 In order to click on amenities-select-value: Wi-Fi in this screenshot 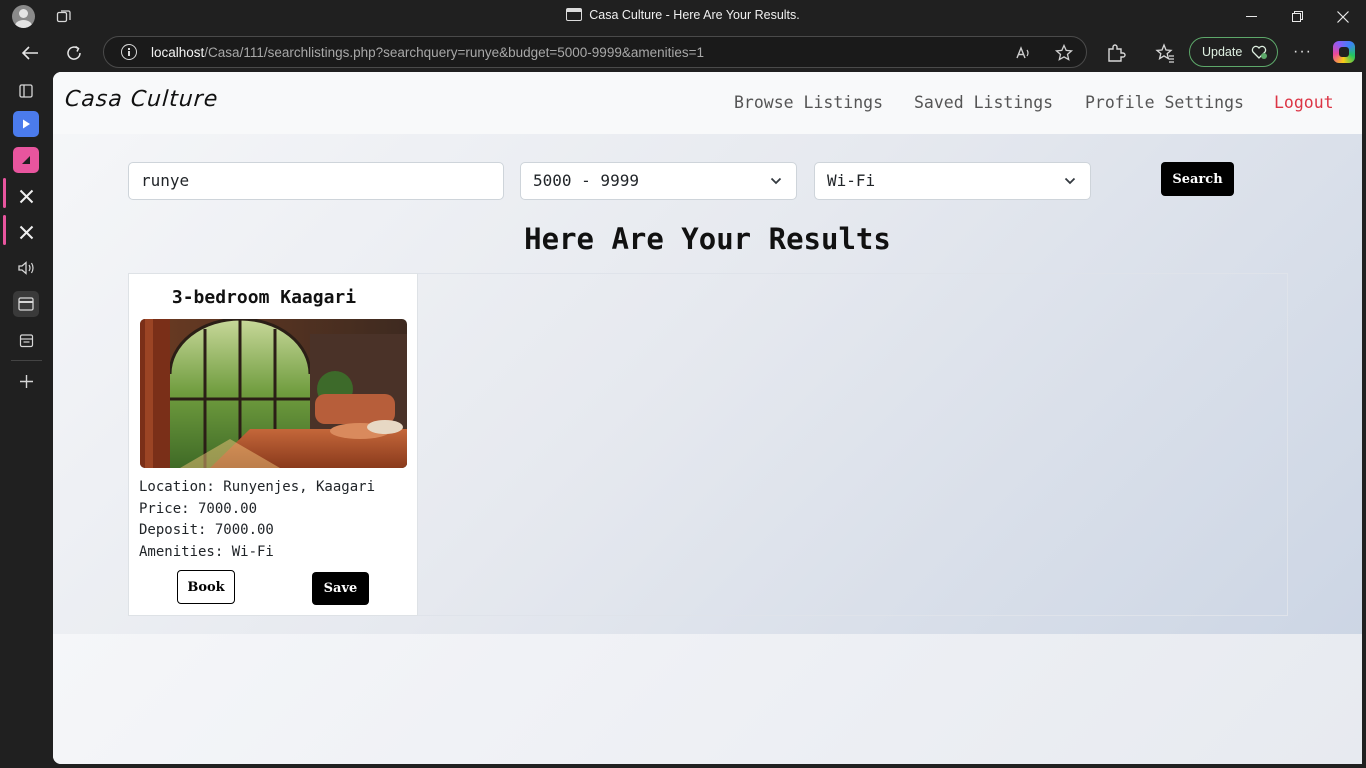, I will do `click(851, 180)`.